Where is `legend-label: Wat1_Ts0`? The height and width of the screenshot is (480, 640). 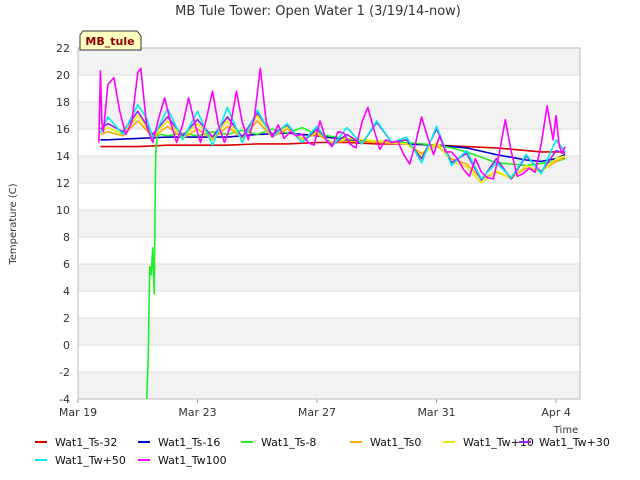
legend-label: Wat1_Ts0 is located at coordinates (395, 442).